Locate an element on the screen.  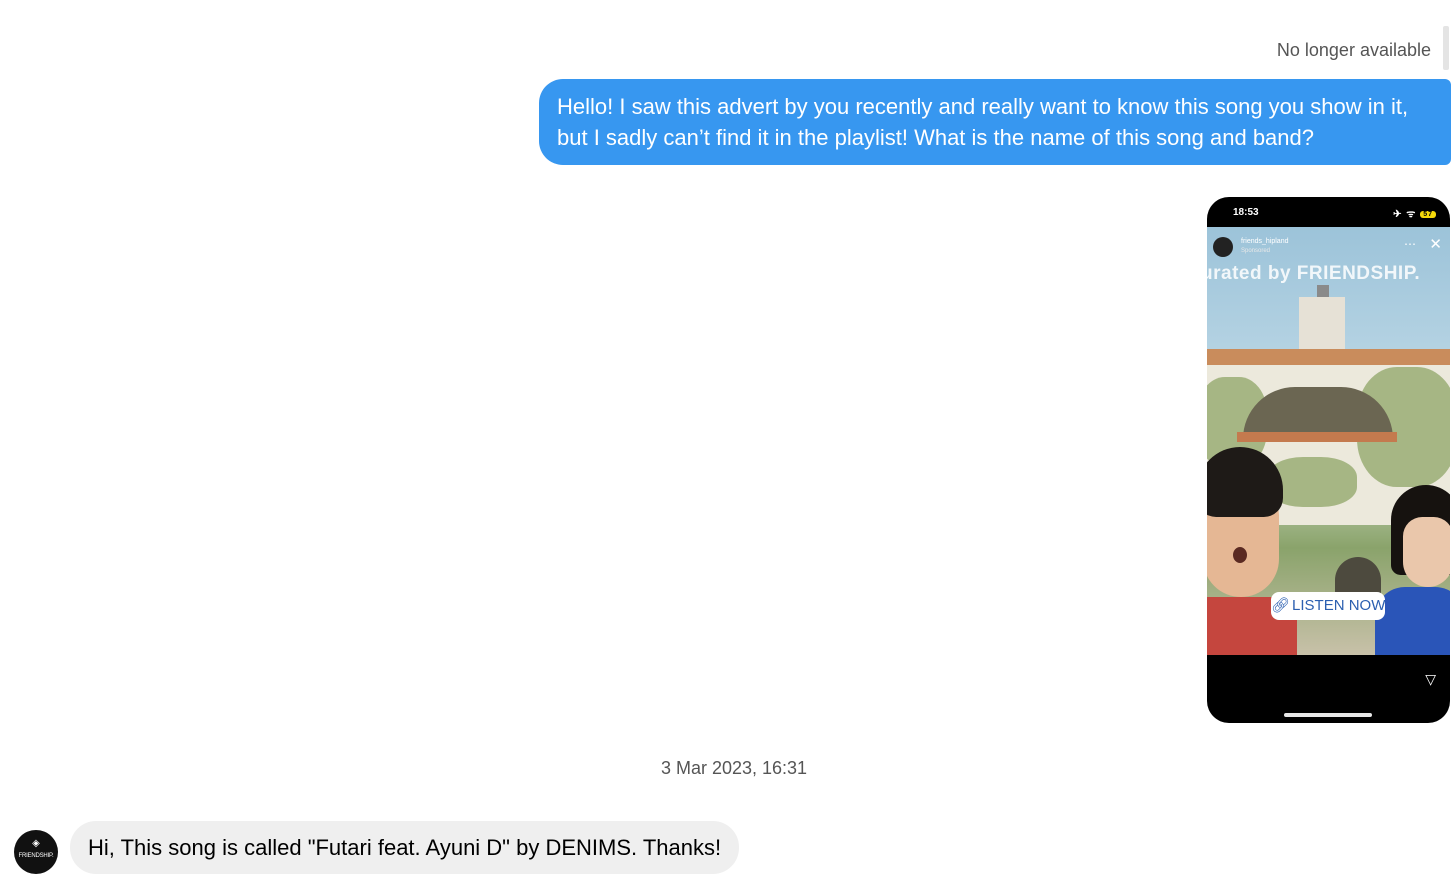
airplane-wifi-icon: ✈ ᯤ is located at coordinates (1405, 214).